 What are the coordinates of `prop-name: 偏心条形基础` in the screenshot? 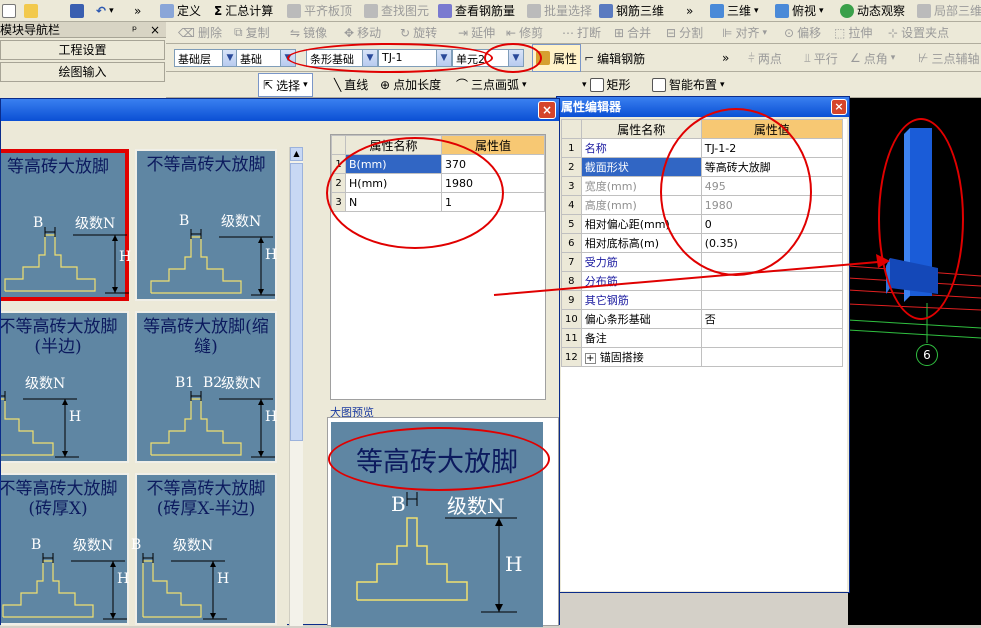 It's located at (641, 319).